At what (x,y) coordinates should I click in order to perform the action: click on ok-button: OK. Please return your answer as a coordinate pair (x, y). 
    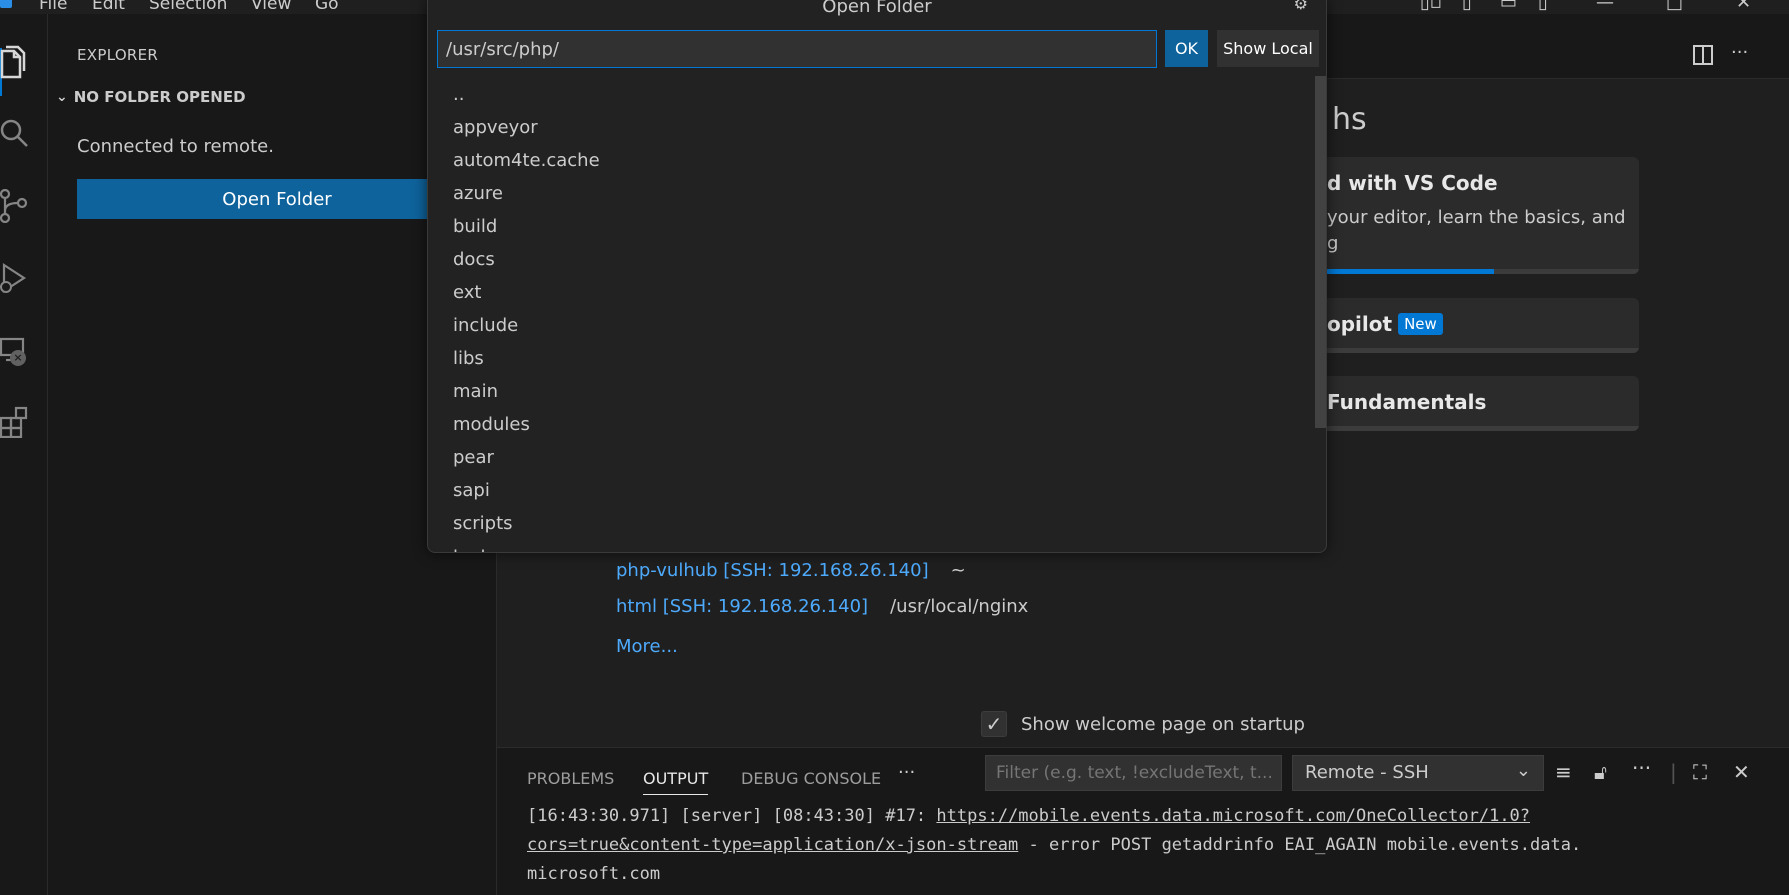
    Looking at the image, I should click on (1186, 48).